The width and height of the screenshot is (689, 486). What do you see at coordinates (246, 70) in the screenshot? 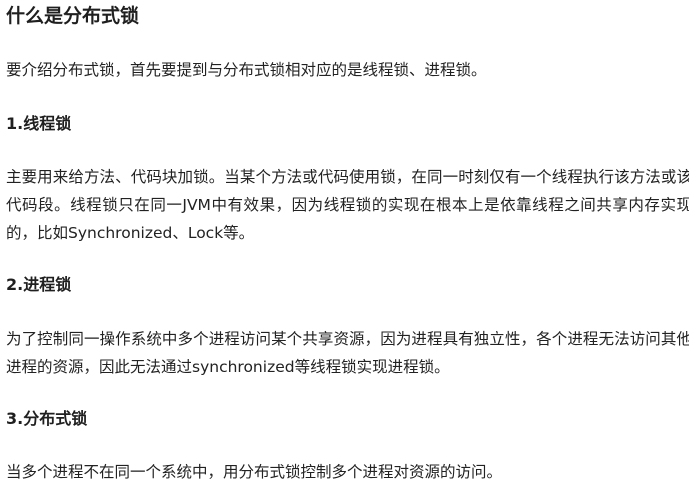
I see `intro-paragraph: 要介绍分布式锁，首先要提到与分布式锁相对应的是线程锁、进程锁。` at bounding box center [246, 70].